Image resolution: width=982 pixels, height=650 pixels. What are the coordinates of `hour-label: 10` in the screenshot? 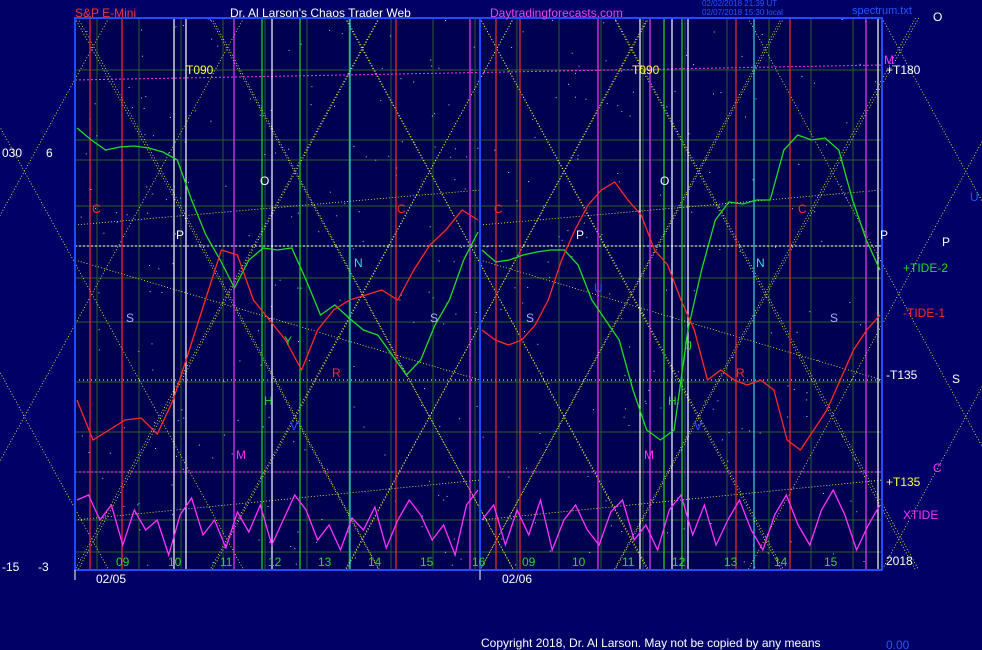 It's located at (579, 562).